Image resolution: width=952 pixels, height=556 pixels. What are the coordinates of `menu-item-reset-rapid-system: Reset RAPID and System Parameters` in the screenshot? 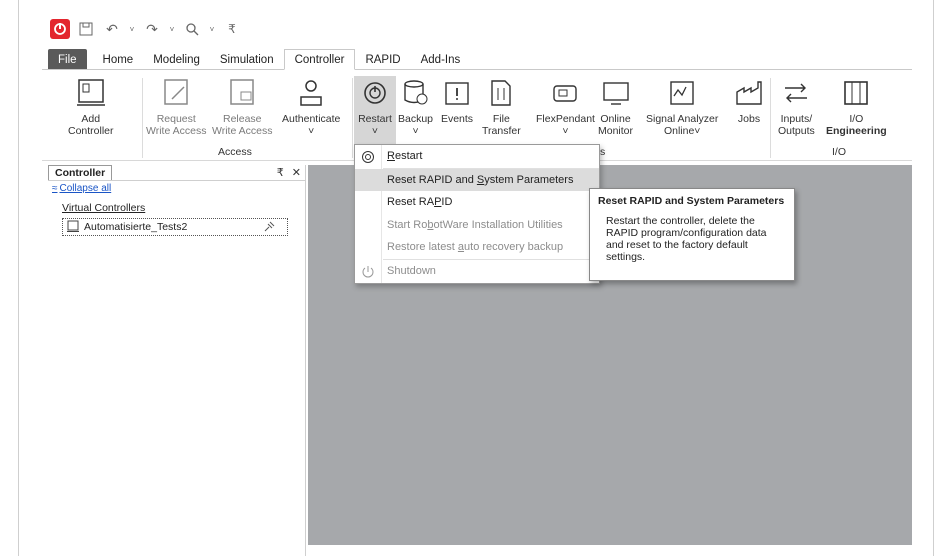 It's located at (477, 179).